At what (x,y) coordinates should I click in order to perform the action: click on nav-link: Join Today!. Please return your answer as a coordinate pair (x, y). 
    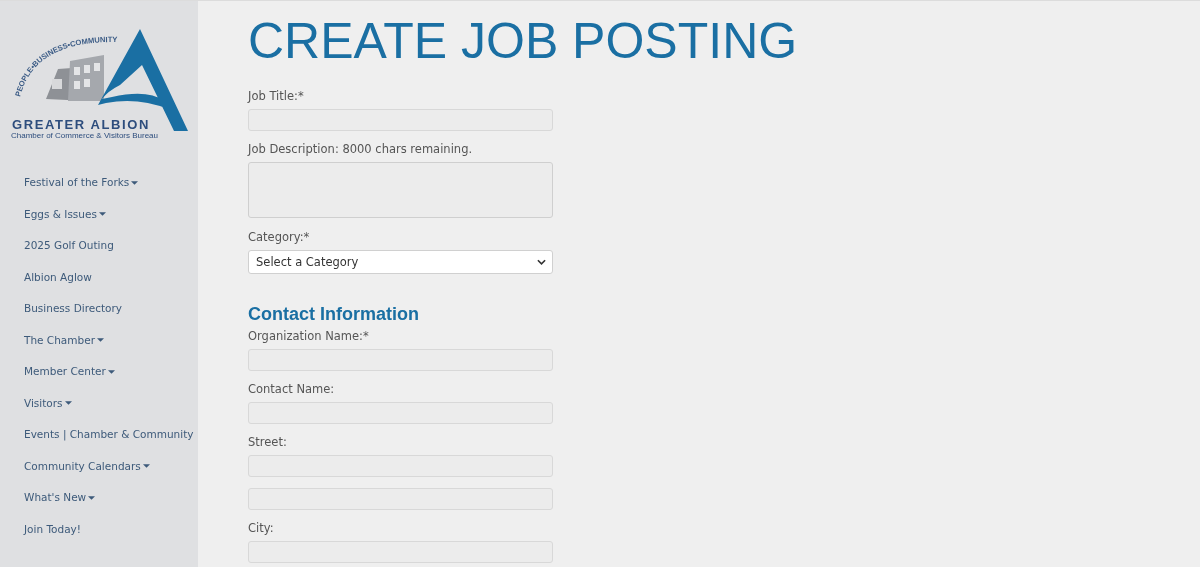
    Looking at the image, I should click on (111, 529).